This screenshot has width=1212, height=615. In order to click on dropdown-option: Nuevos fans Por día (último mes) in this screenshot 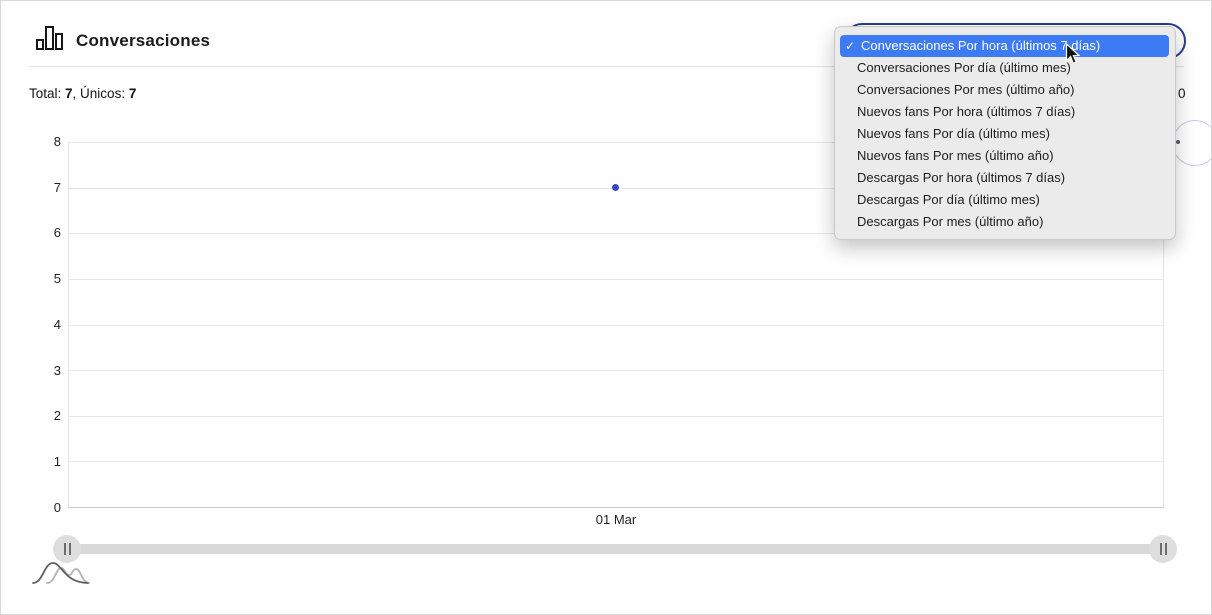, I will do `click(1005, 134)`.